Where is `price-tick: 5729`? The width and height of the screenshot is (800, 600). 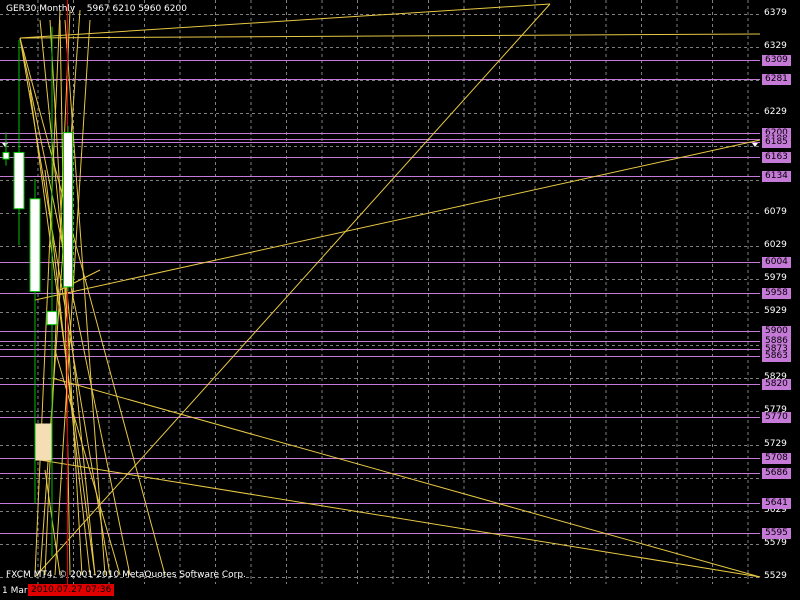
price-tick: 5729 is located at coordinates (775, 443).